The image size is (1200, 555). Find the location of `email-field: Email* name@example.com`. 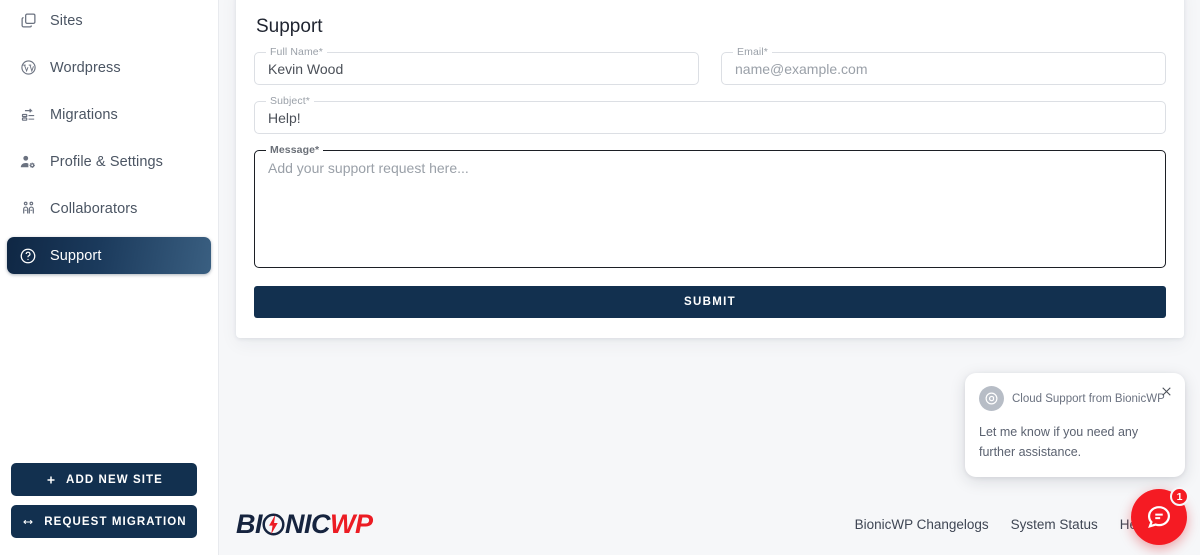

email-field: Email* name@example.com is located at coordinates (943, 65).